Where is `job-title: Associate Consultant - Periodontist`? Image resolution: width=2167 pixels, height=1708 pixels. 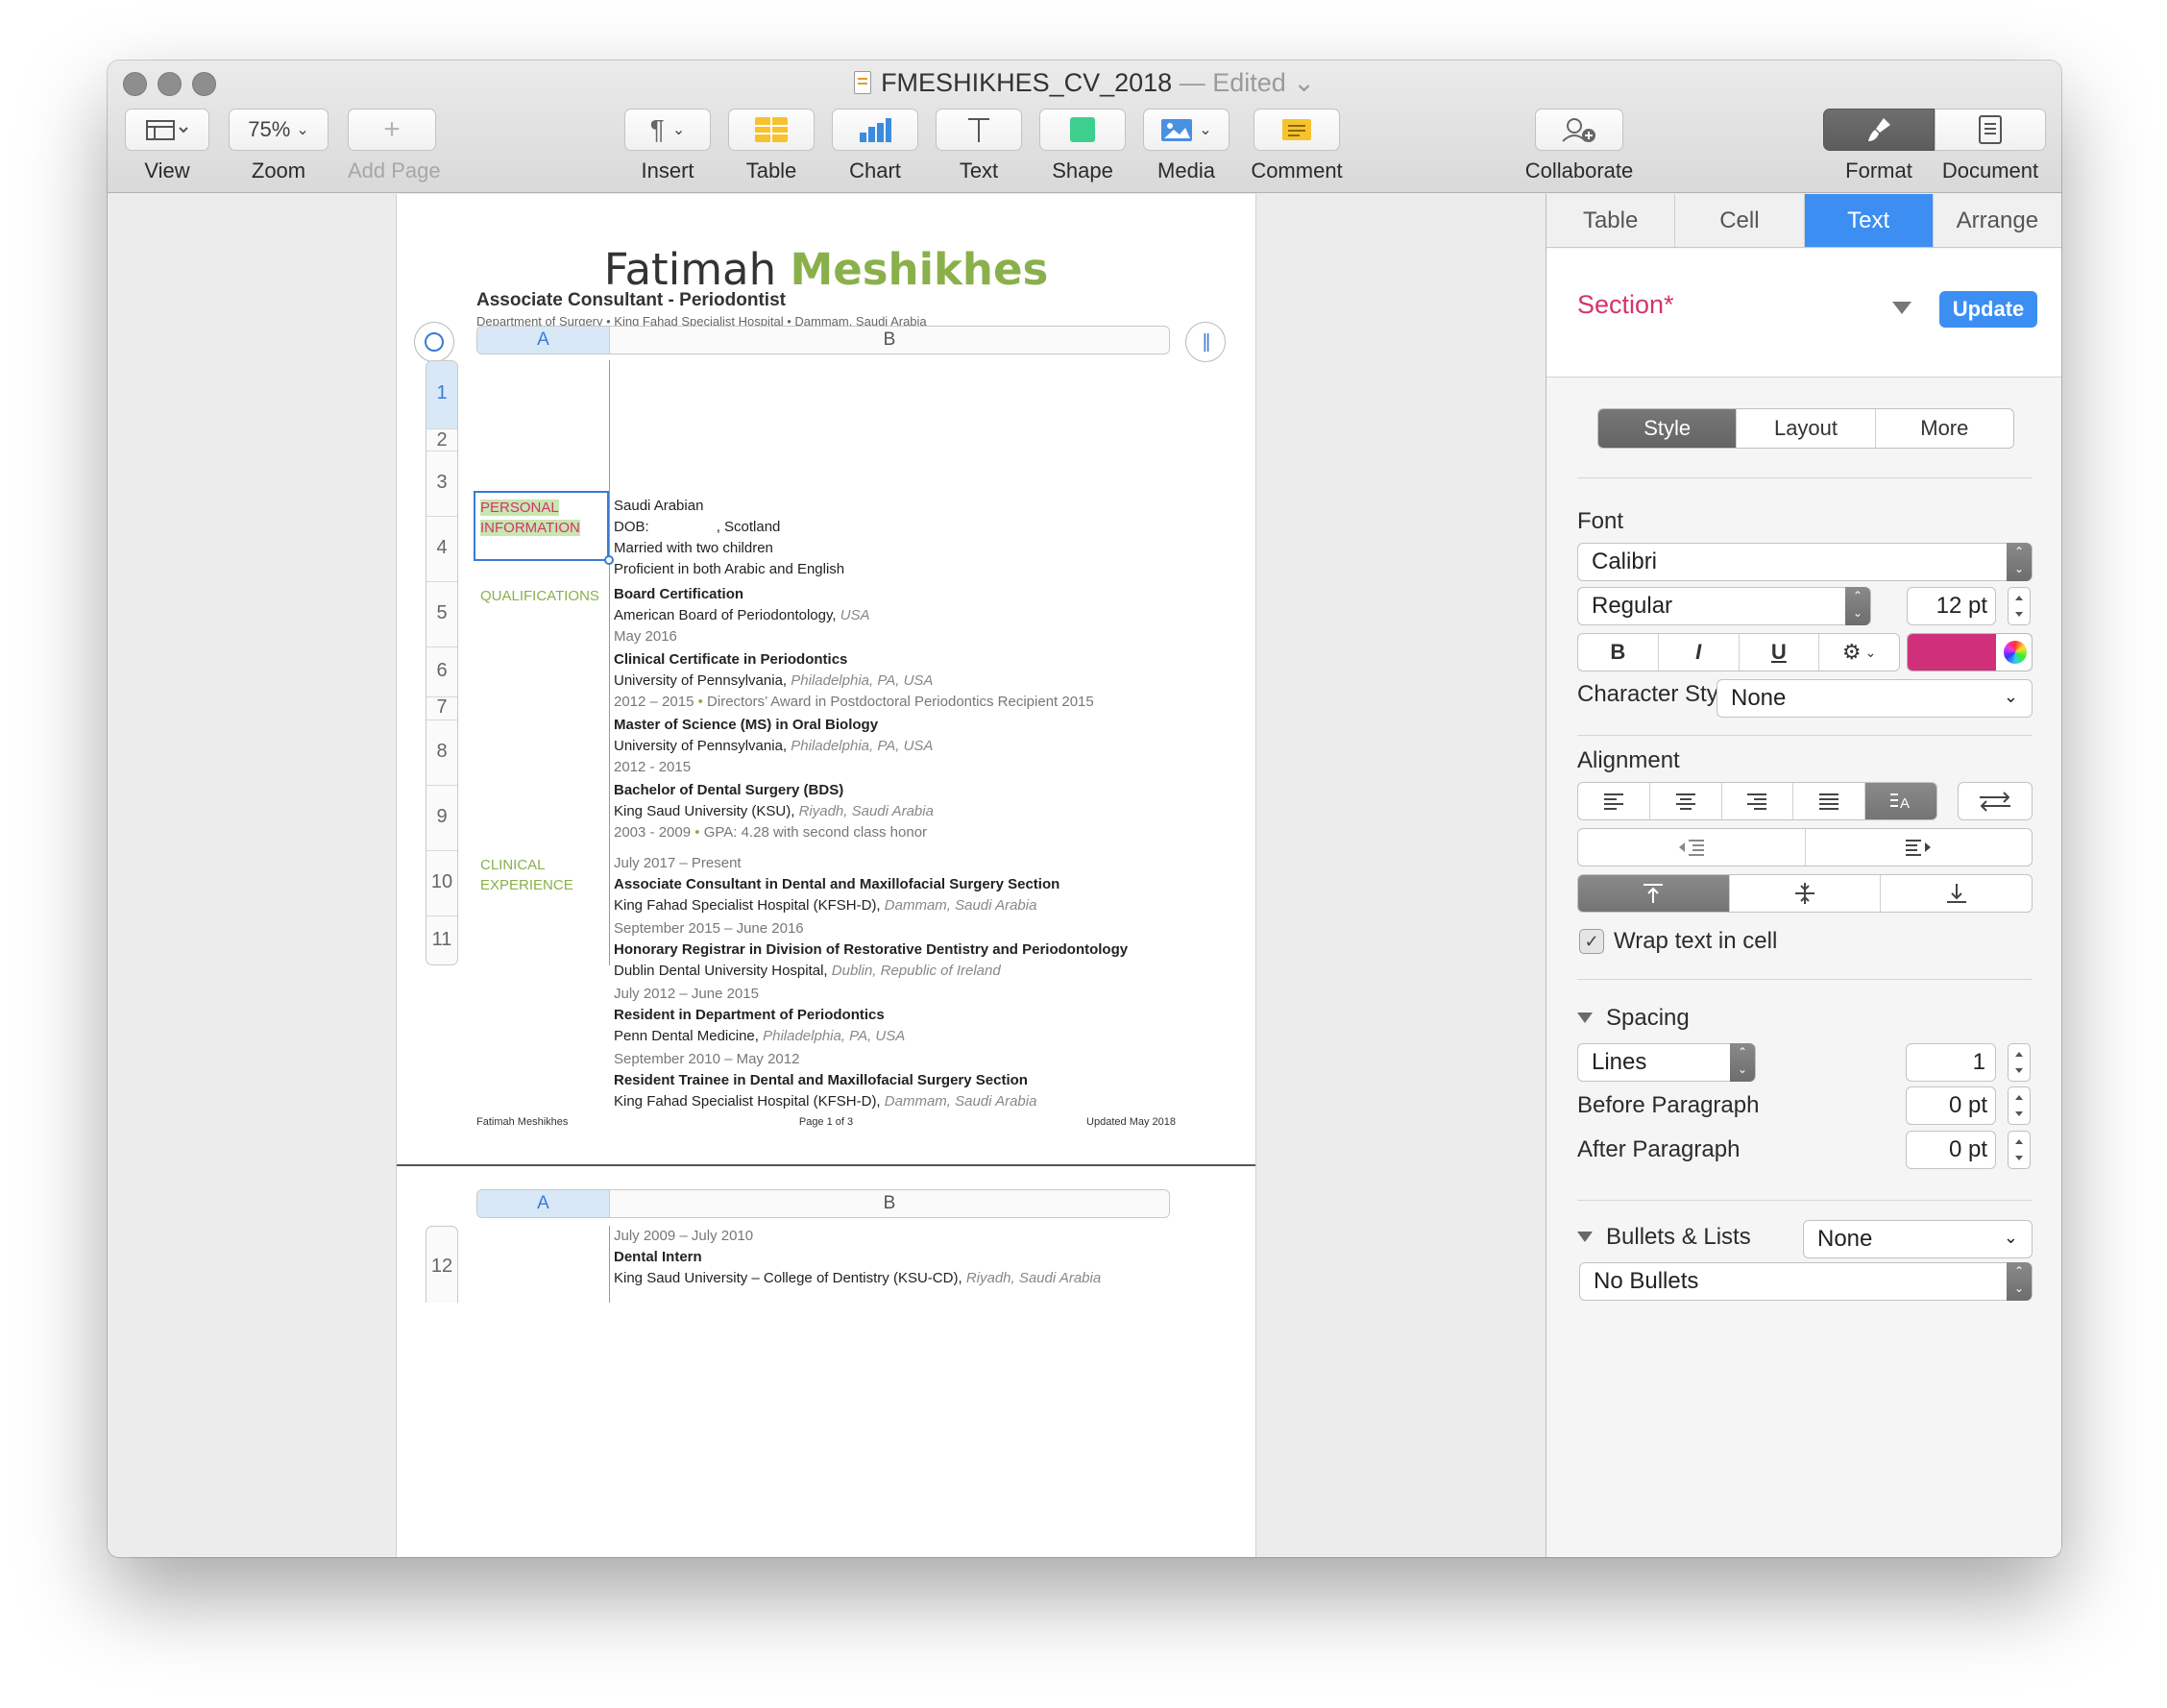
job-title: Associate Consultant - Periodontist is located at coordinates (631, 300).